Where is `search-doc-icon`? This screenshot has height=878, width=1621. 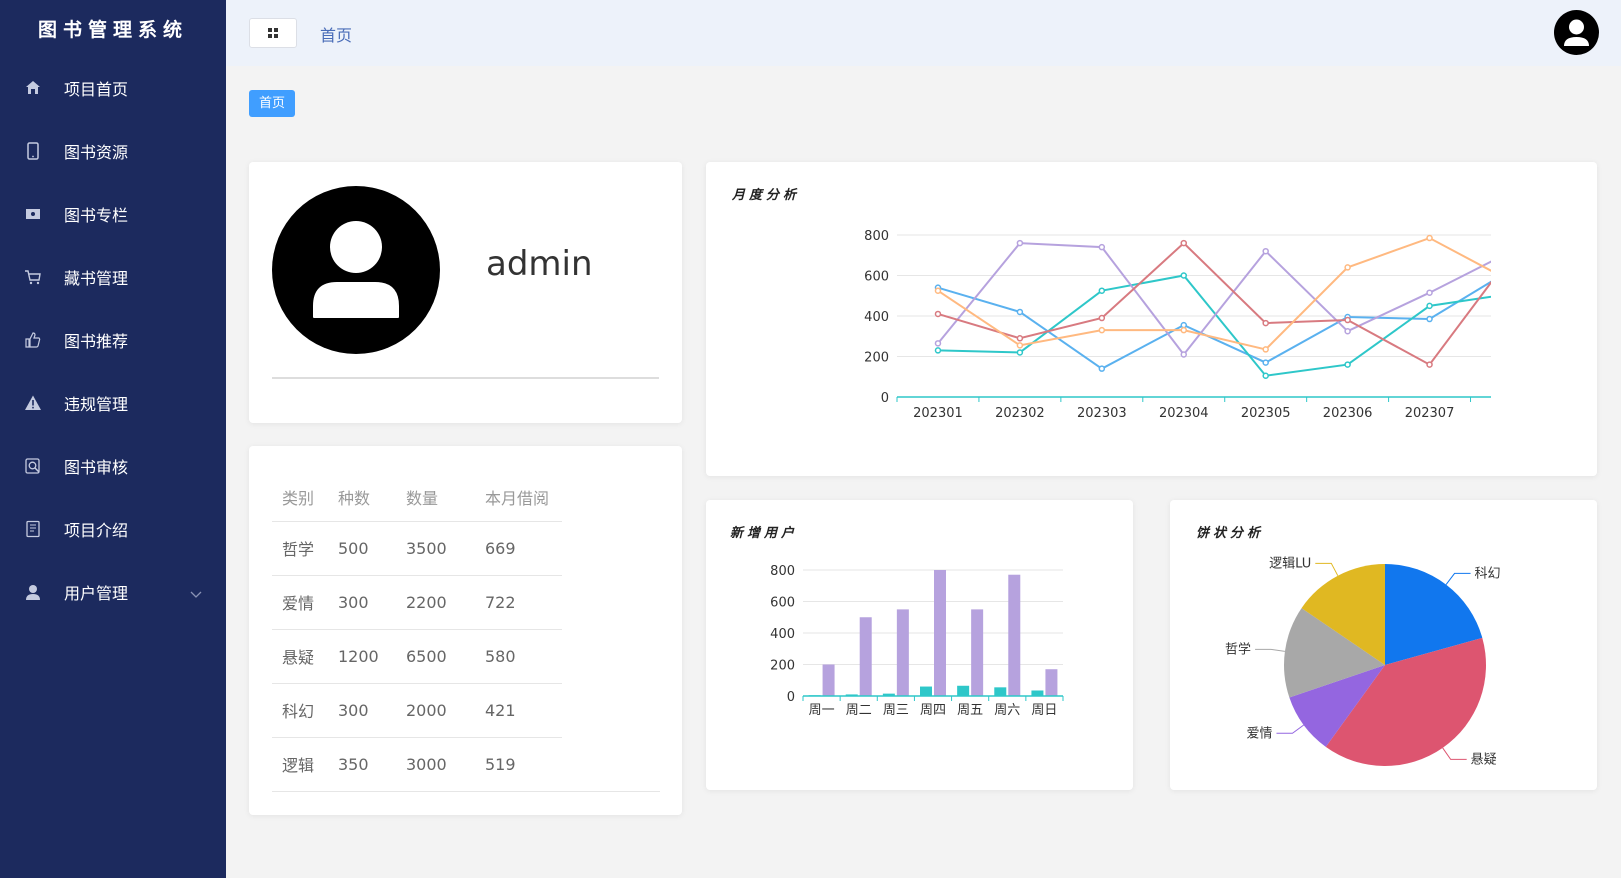 search-doc-icon is located at coordinates (33, 466).